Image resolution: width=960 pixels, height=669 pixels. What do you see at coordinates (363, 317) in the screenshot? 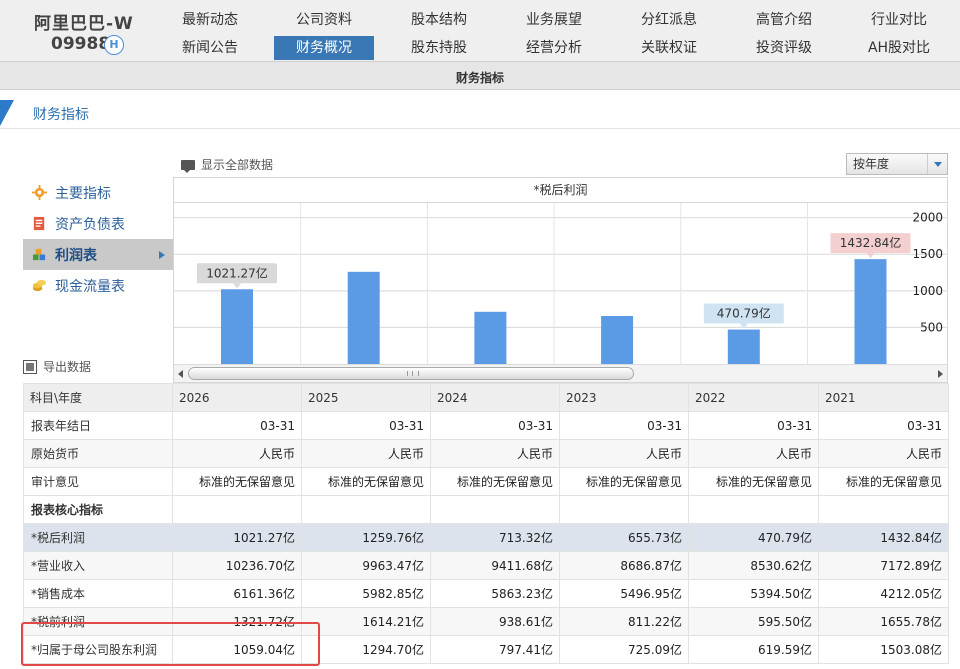
I see `bar-2025` at bounding box center [363, 317].